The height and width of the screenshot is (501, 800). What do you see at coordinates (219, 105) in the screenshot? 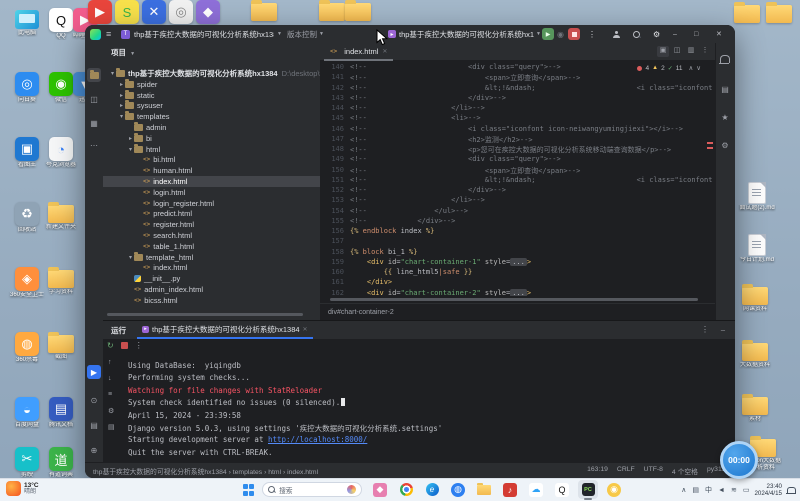
I see `tree-item-sysuser: ▸ sysuser` at bounding box center [219, 105].